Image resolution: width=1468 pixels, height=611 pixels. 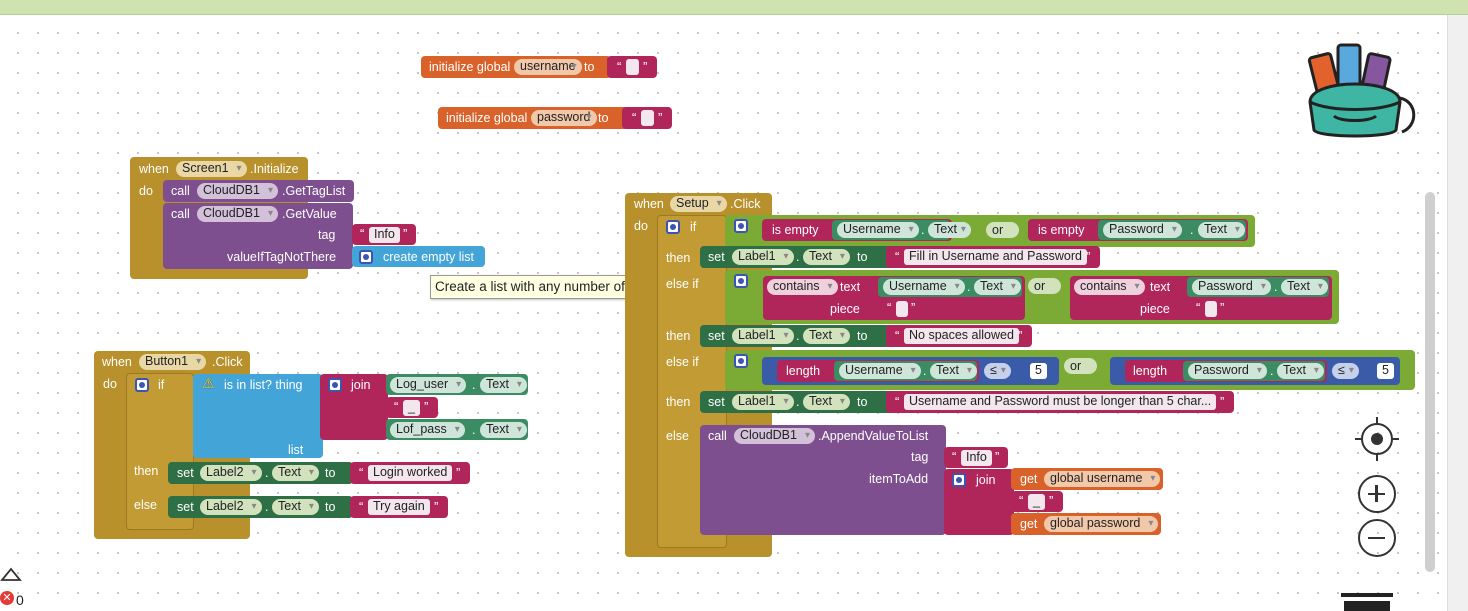 I want to click on password-text-getter-3: Password . Text, so click(x=1254, y=371).